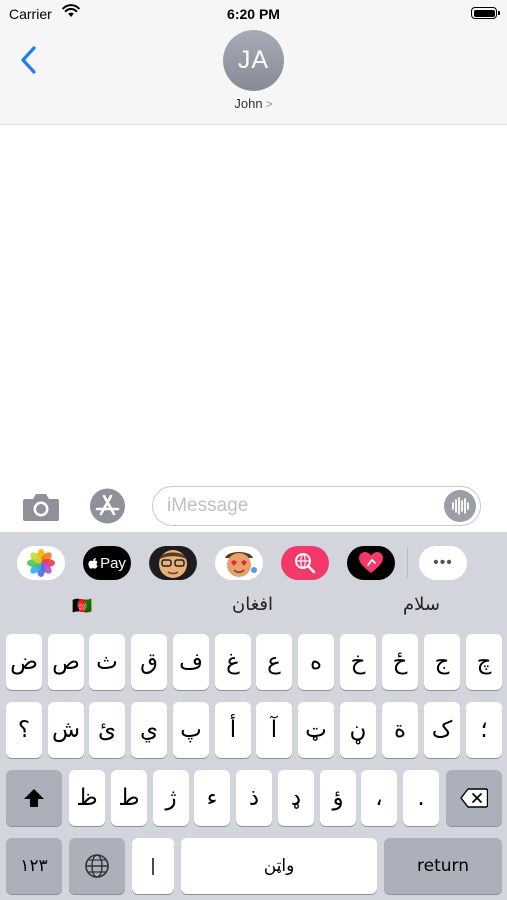  What do you see at coordinates (302, 506) in the screenshot?
I see `message-input` at bounding box center [302, 506].